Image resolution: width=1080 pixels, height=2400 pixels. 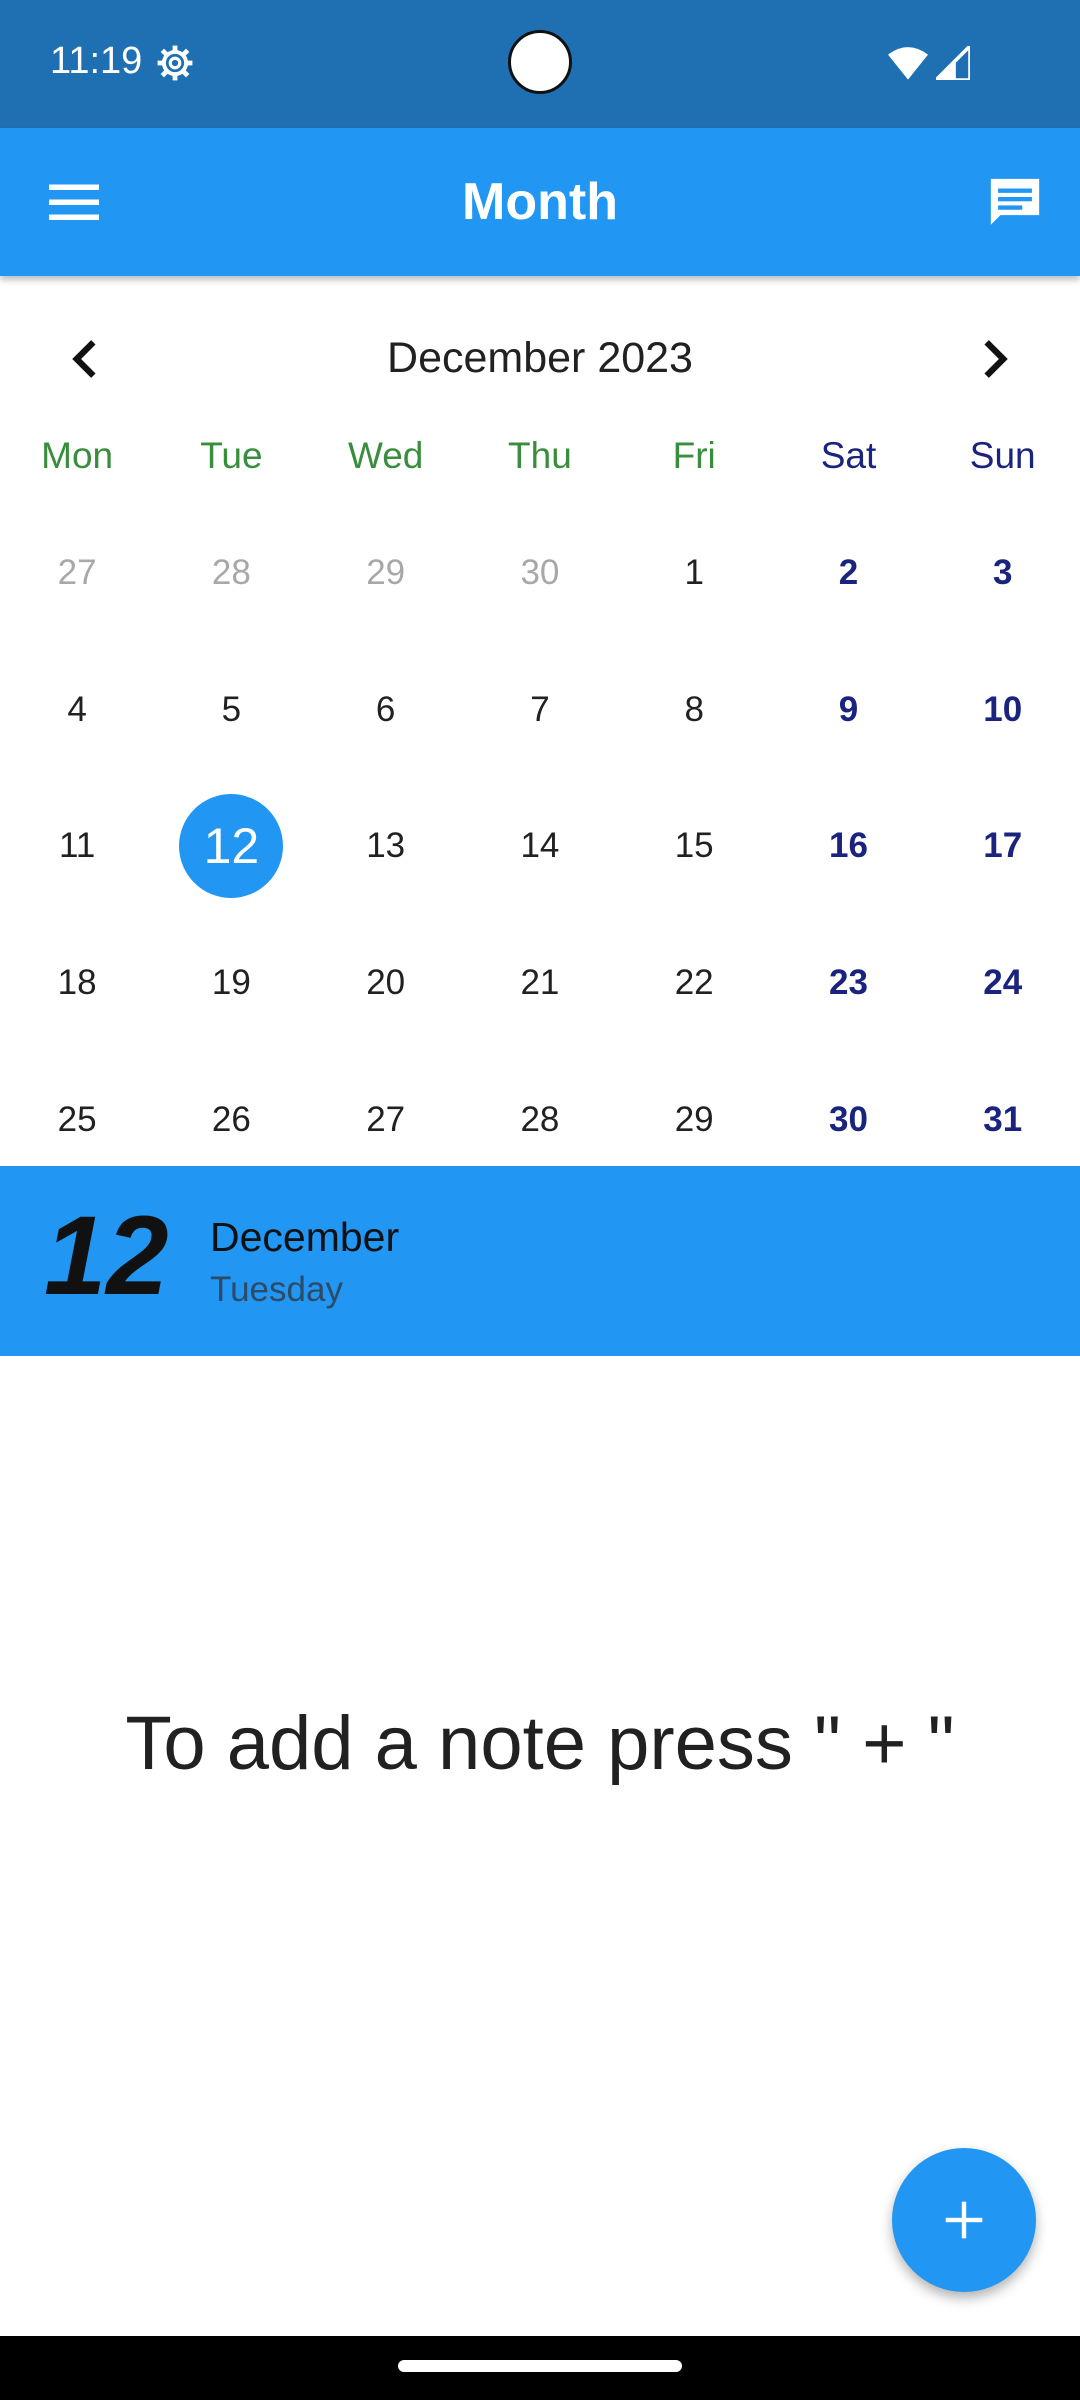 I want to click on calendar-day: 1, so click(x=694, y=573).